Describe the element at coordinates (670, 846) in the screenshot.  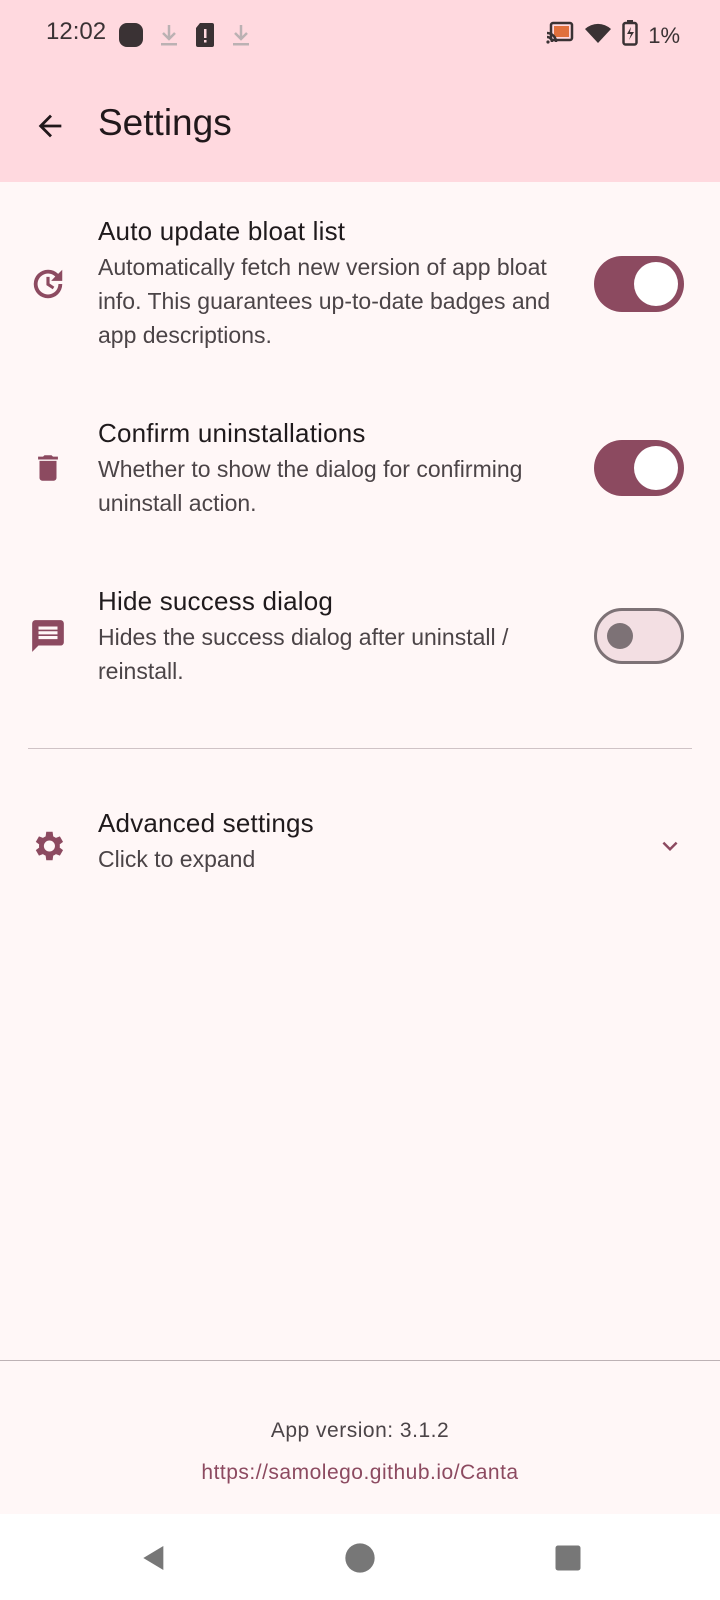
I see `chevron-down-icon` at that location.